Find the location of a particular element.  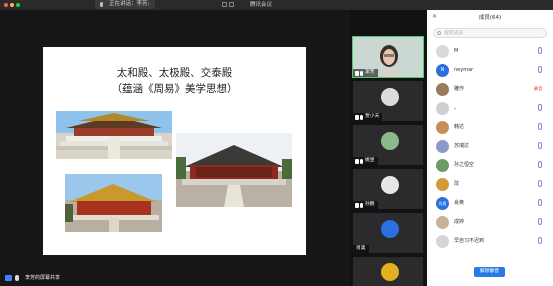

member-name: 成婷 is located at coordinates (459, 222).